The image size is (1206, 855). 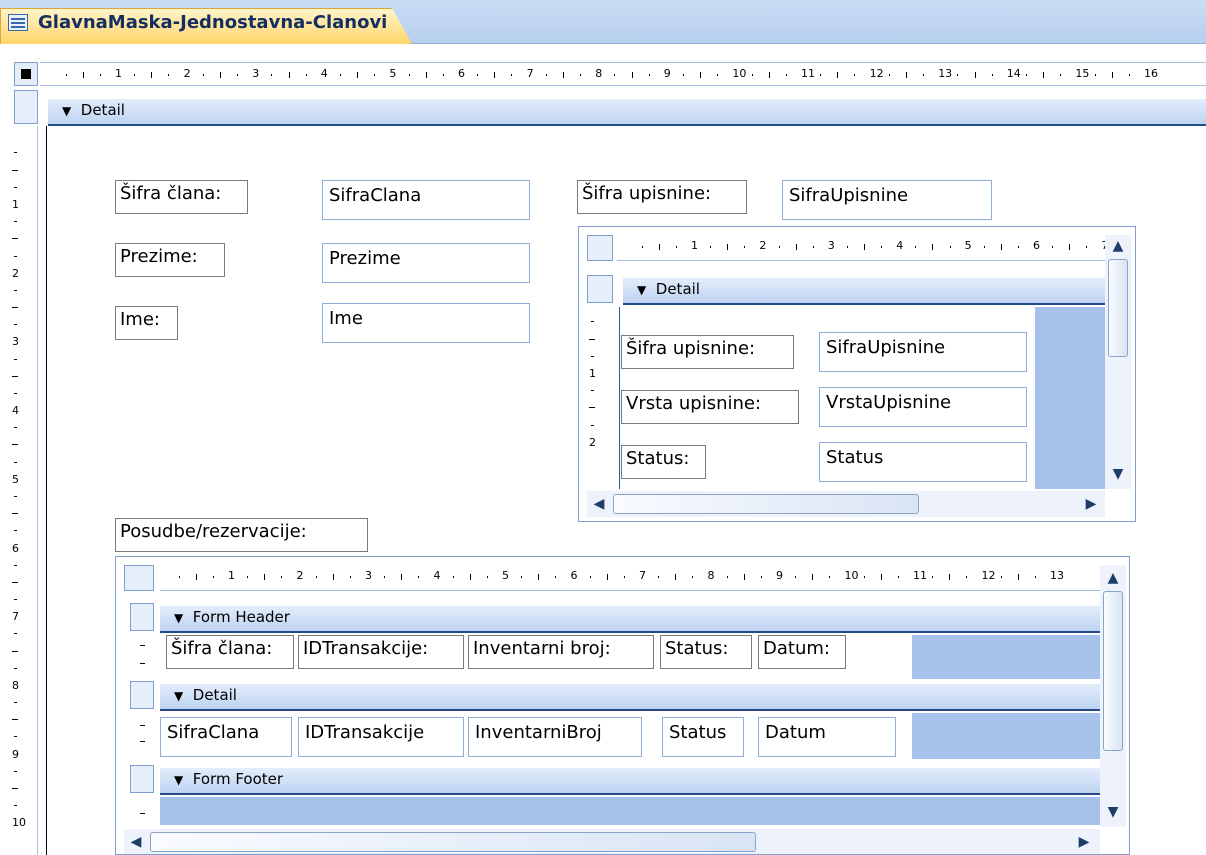 I want to click on status-label: Status:, so click(x=663, y=462).